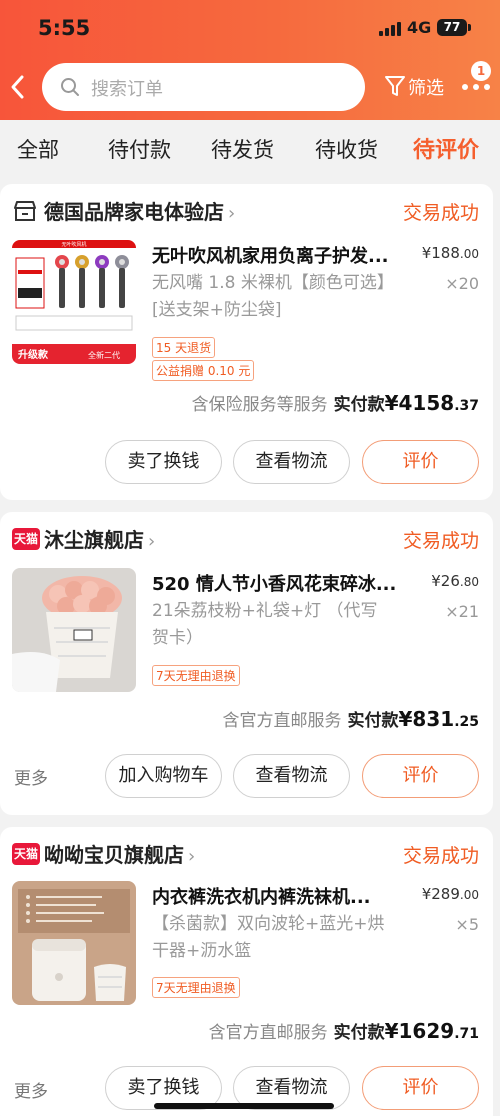  I want to click on quantity: ×5, so click(467, 924).